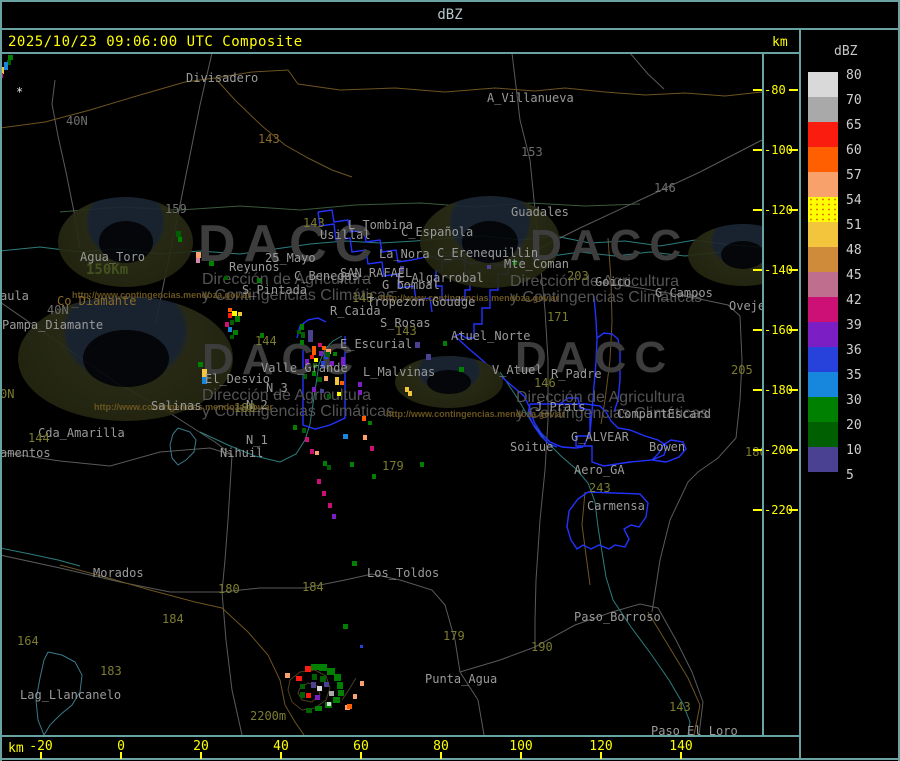  What do you see at coordinates (400, 736) in the screenshot?
I see `map-bottom-border` at bounding box center [400, 736].